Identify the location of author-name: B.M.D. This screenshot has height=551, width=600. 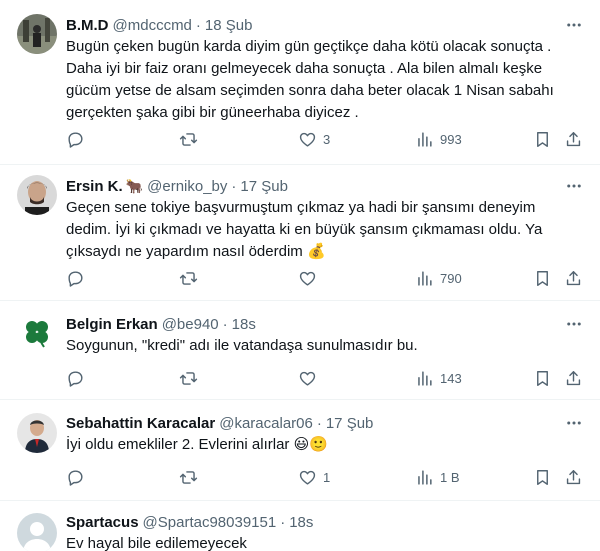
(87, 25).